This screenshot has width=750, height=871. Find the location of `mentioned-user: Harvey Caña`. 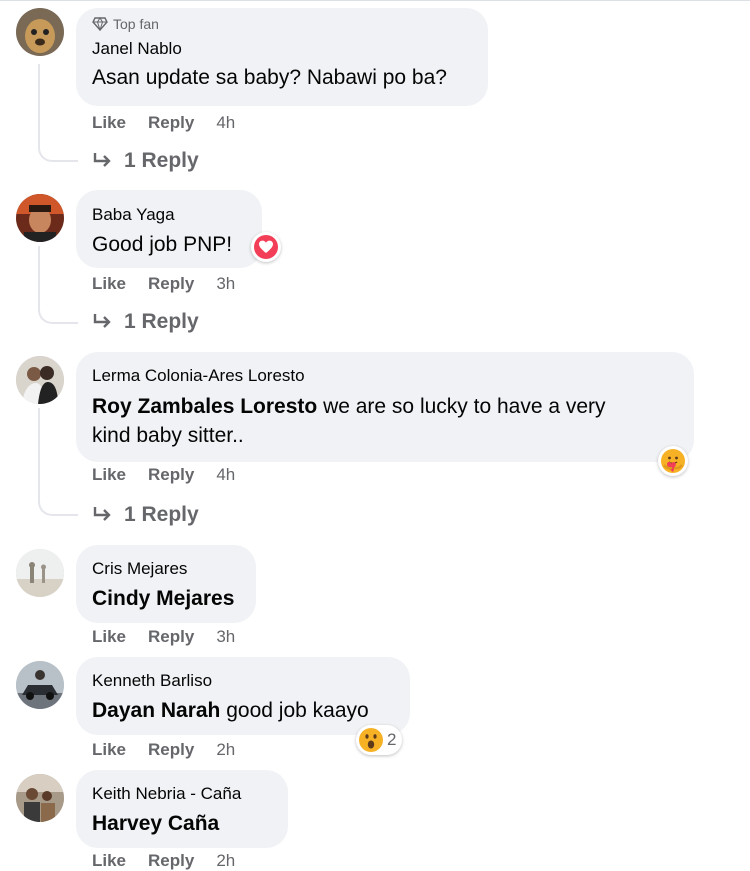

mentioned-user: Harvey Caña is located at coordinates (155, 823).